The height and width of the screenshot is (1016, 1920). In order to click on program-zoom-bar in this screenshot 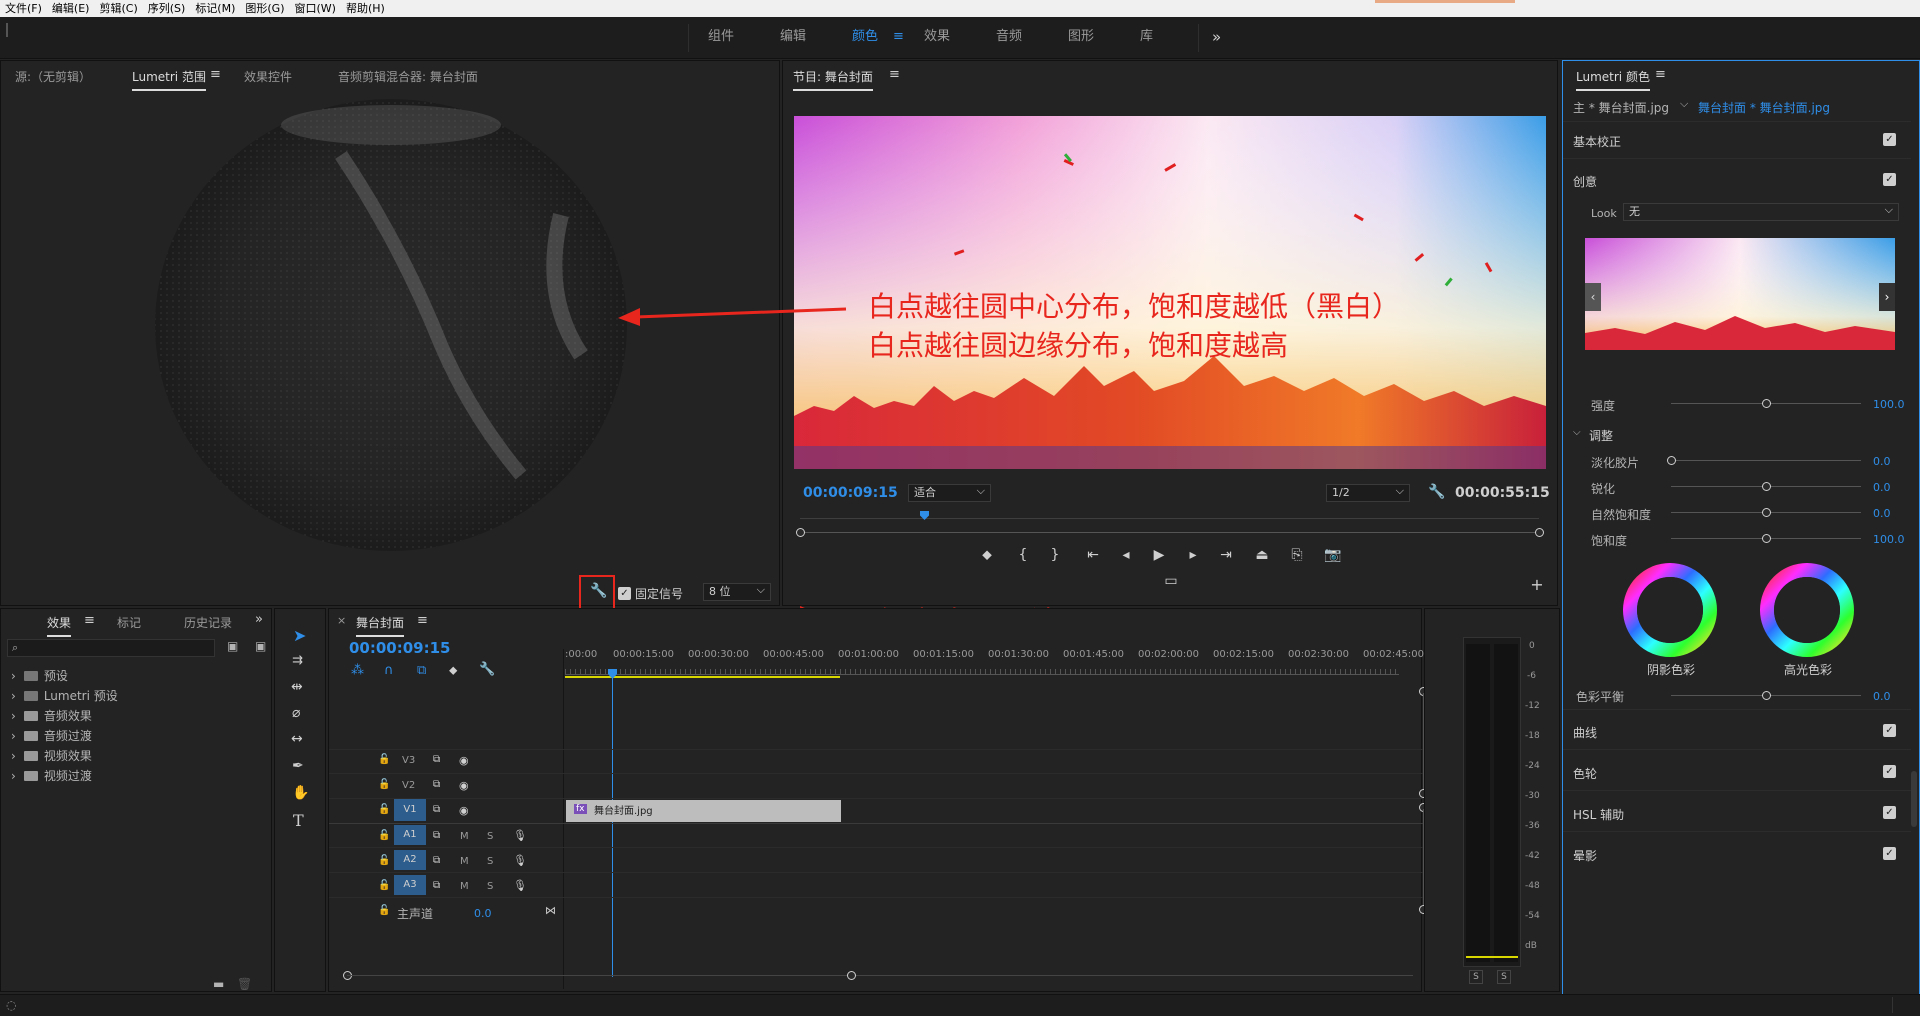, I will do `click(1169, 532)`.